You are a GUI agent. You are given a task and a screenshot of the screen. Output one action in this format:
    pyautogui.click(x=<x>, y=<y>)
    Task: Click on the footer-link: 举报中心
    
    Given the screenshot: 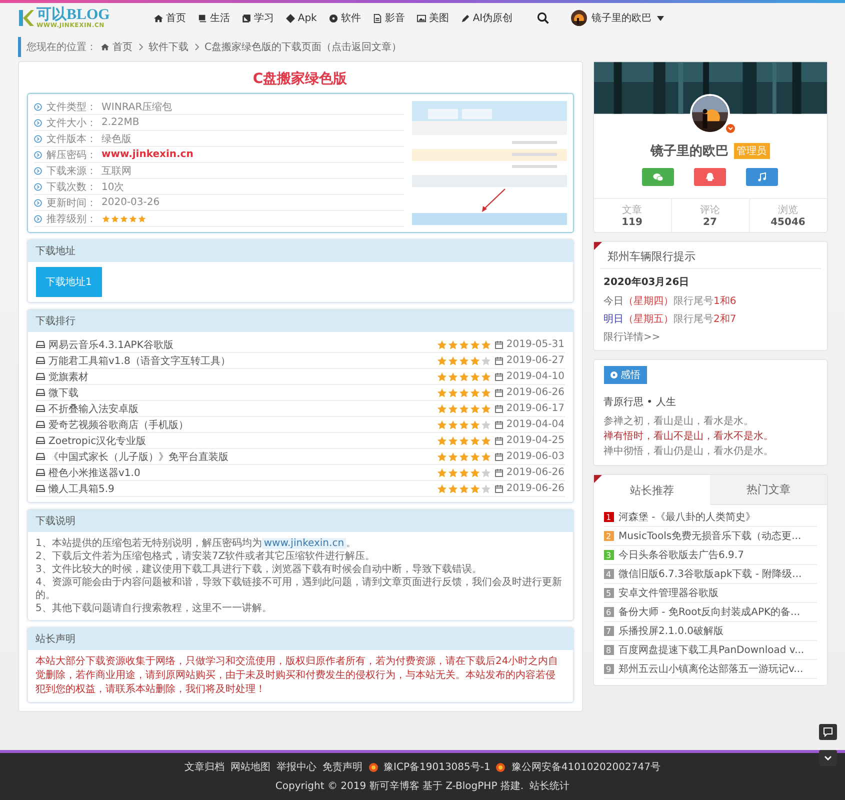 What is the action you would take?
    pyautogui.click(x=296, y=767)
    